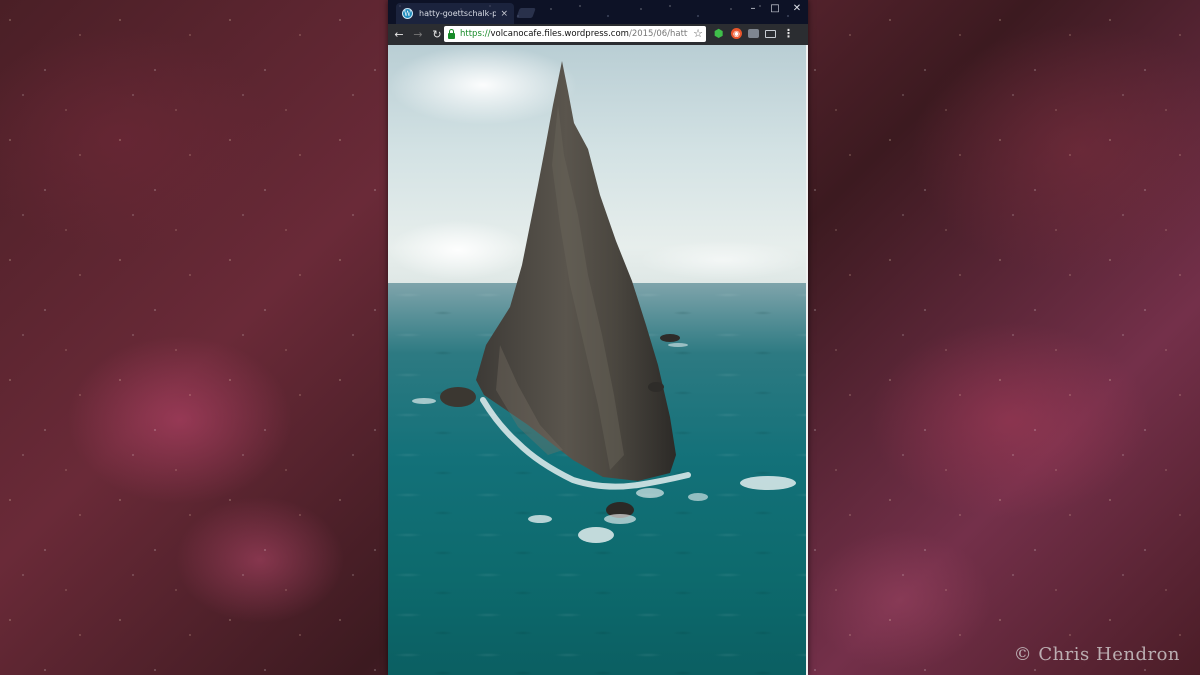 The height and width of the screenshot is (675, 1200). What do you see at coordinates (598, 12) in the screenshot?
I see `tab-strip: W hatty-goettschalk-pyram × – □ ✕` at bounding box center [598, 12].